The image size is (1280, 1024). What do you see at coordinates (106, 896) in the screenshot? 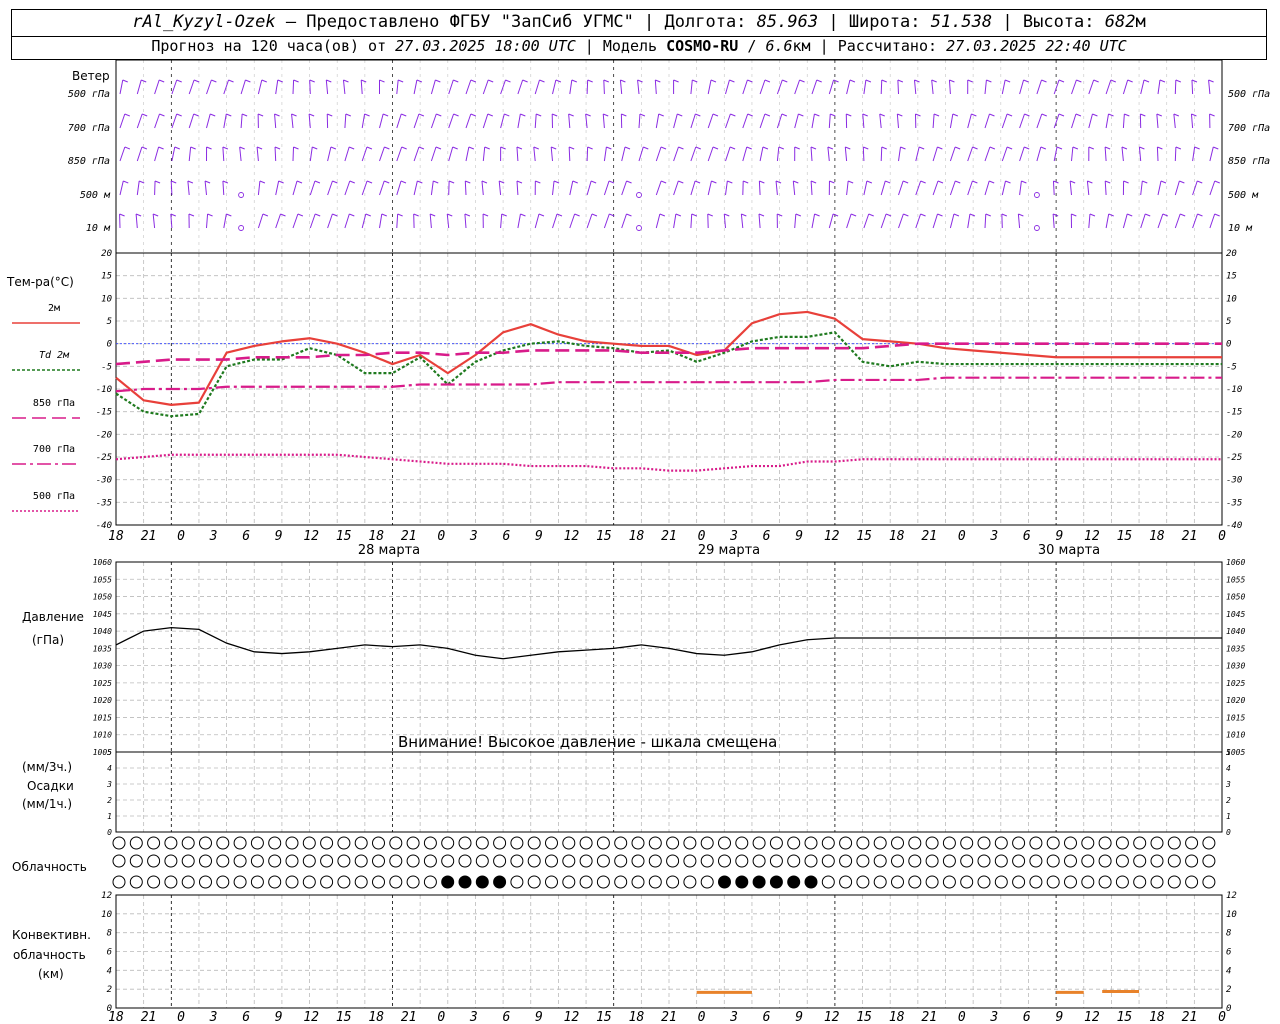
I see `conv-tick-left: 12` at bounding box center [106, 896].